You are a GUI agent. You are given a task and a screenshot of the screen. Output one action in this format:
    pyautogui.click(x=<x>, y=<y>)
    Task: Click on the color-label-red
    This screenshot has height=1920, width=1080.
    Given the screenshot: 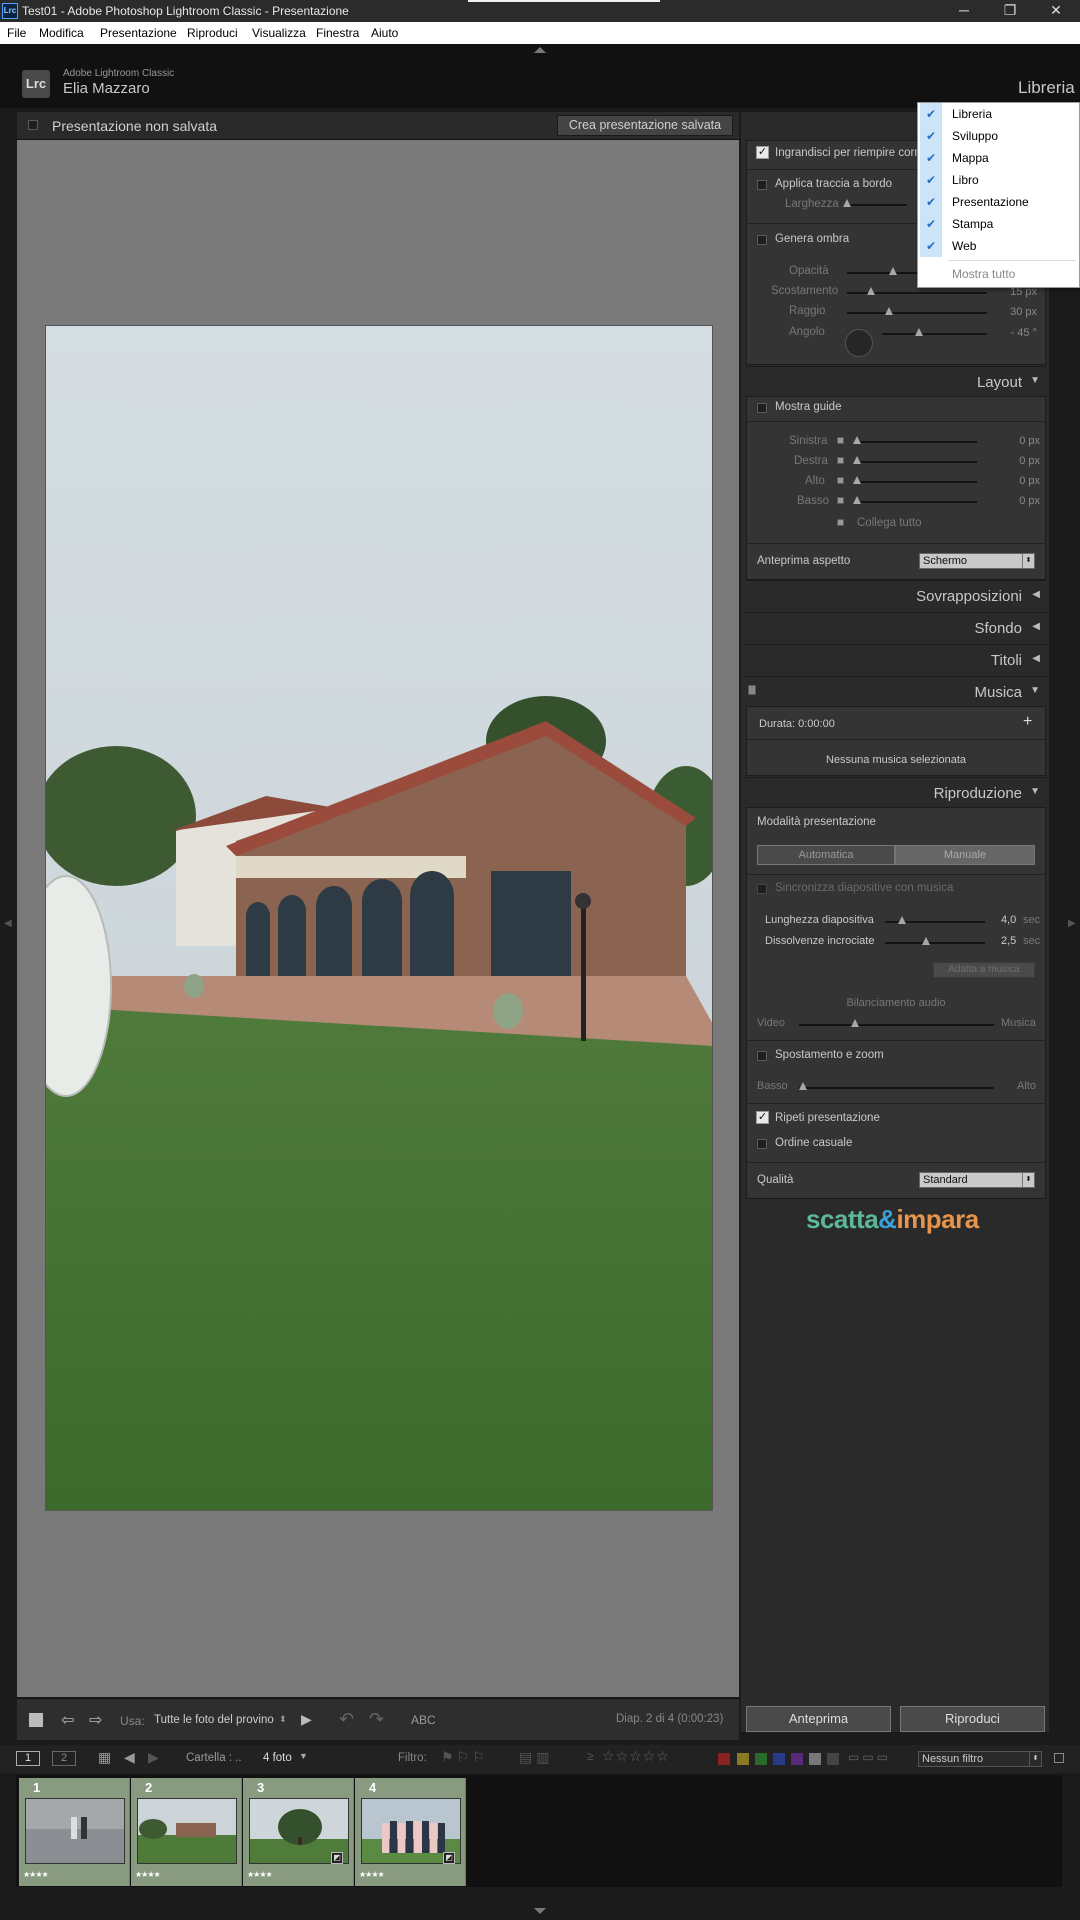 What is the action you would take?
    pyautogui.click(x=724, y=1759)
    